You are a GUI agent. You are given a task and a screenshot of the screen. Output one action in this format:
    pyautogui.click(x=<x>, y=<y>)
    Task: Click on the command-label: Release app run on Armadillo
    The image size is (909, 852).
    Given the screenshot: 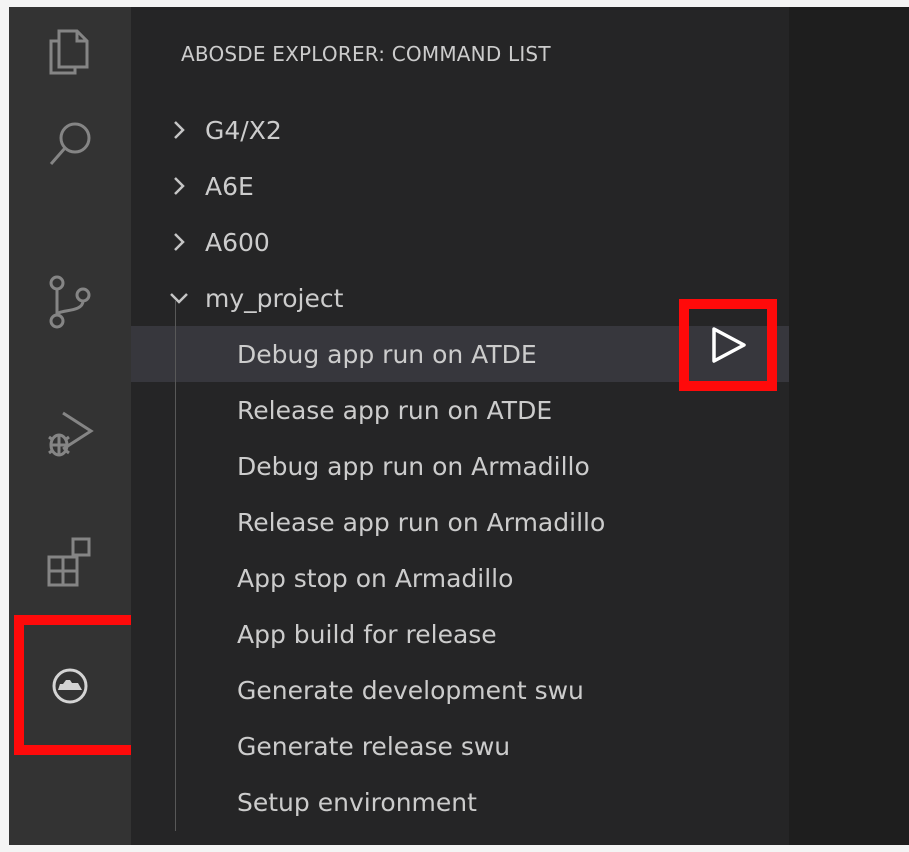 What is the action you would take?
    pyautogui.click(x=421, y=522)
    